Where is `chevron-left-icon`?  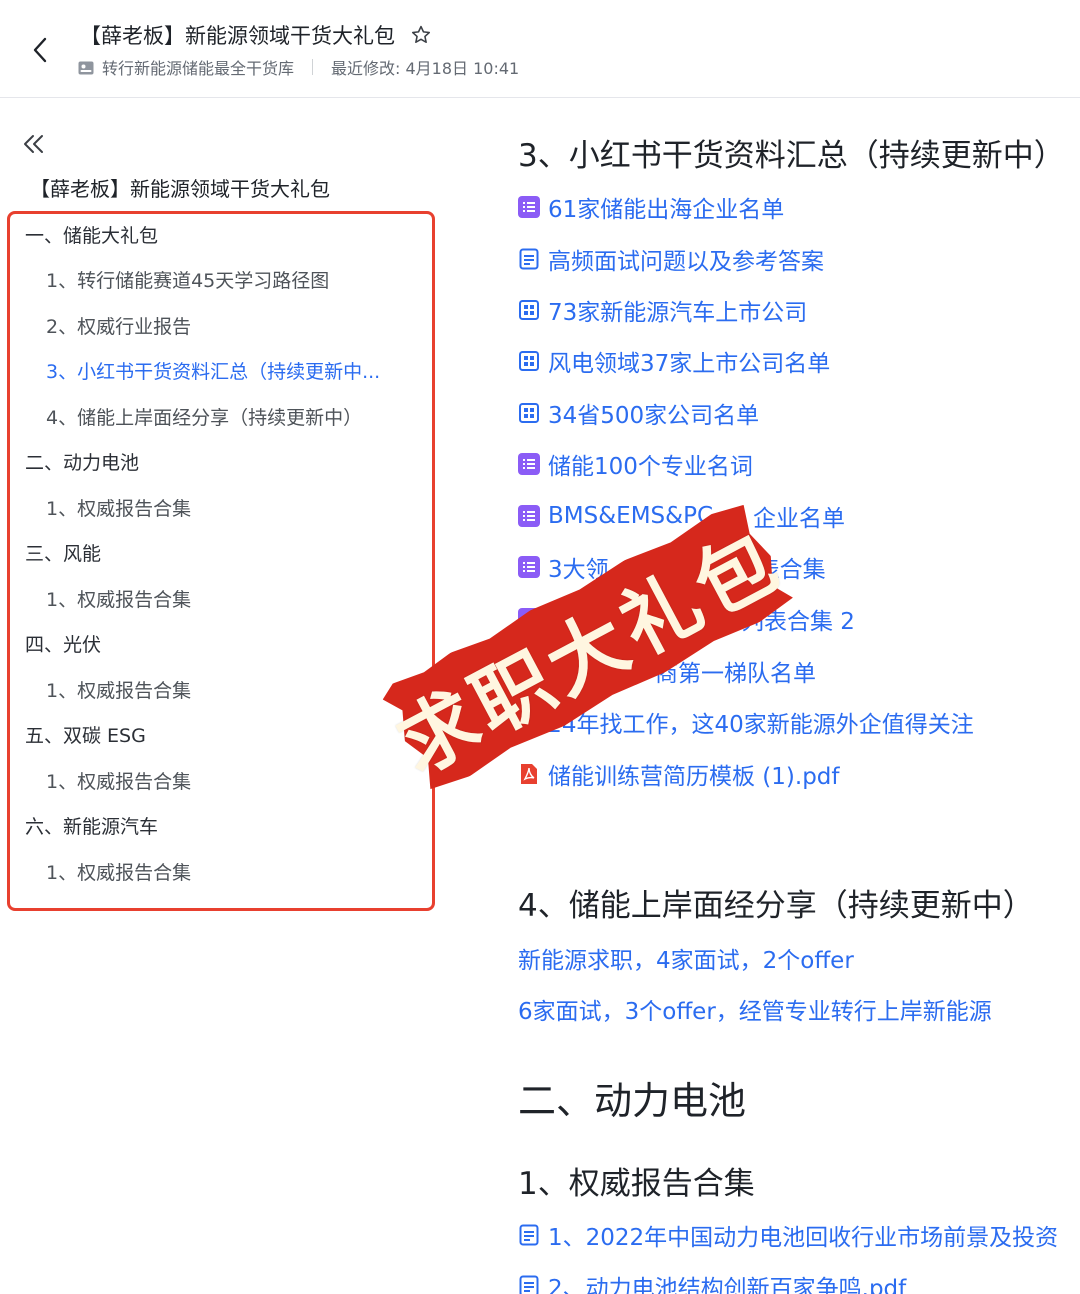 chevron-left-icon is located at coordinates (40, 50).